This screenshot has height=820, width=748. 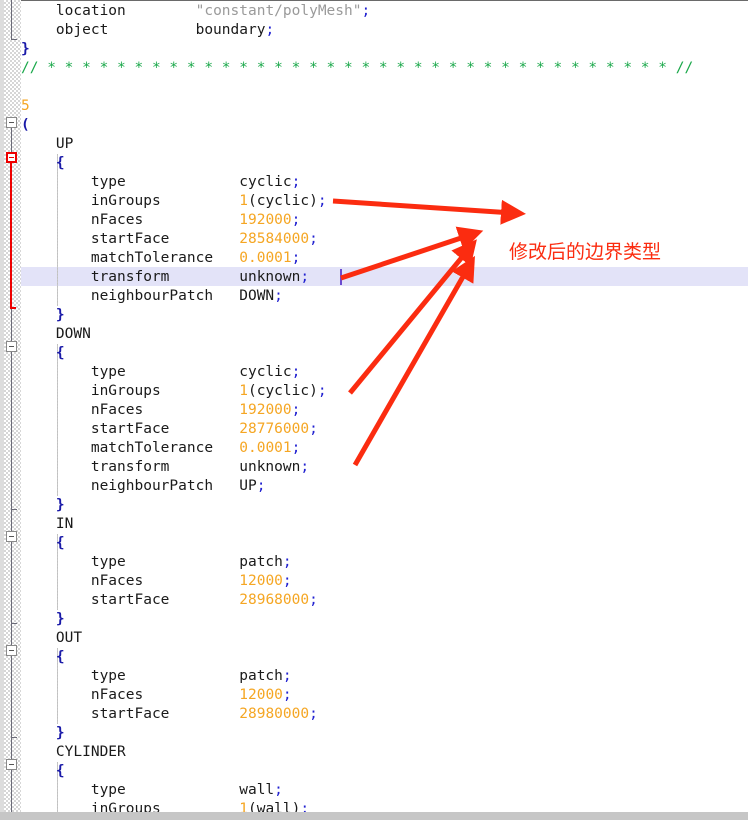 I want to click on code-line: OUT, so click(x=51, y=638).